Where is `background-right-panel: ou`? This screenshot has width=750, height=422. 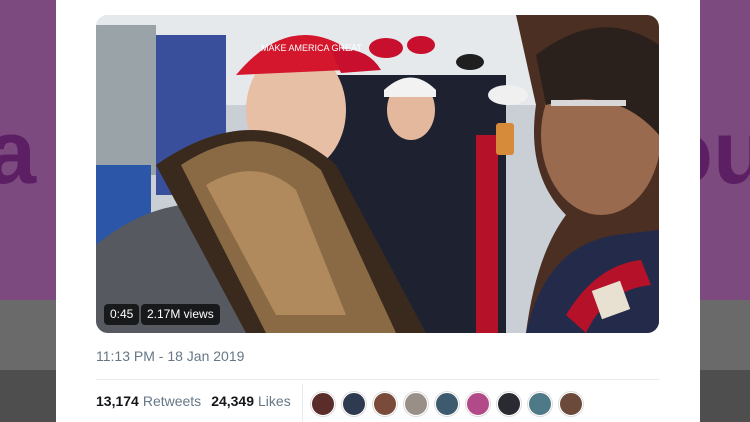 background-right-panel: ou is located at coordinates (704, 211).